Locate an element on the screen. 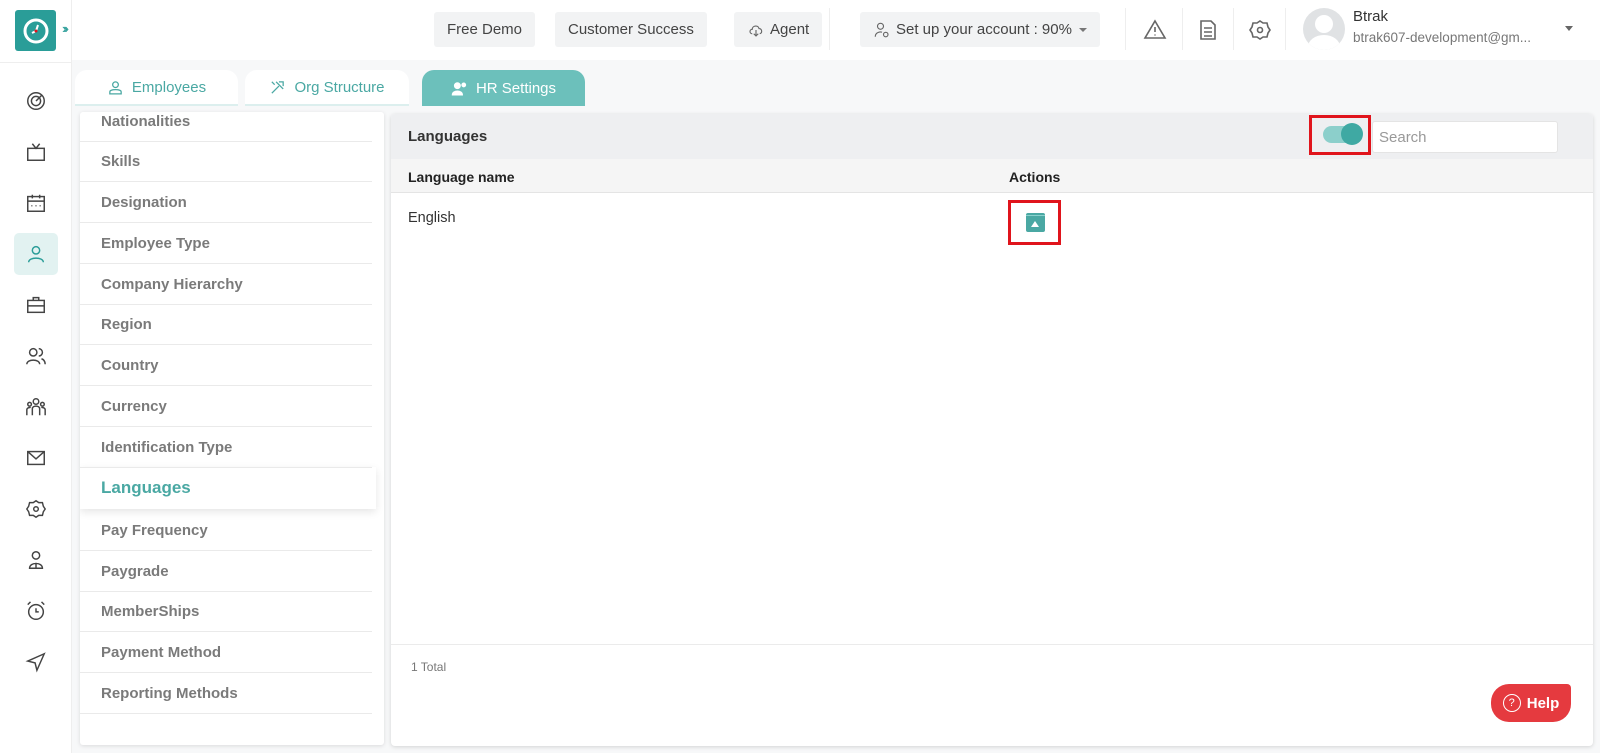  caret-down-icon is located at coordinates (1082, 29).